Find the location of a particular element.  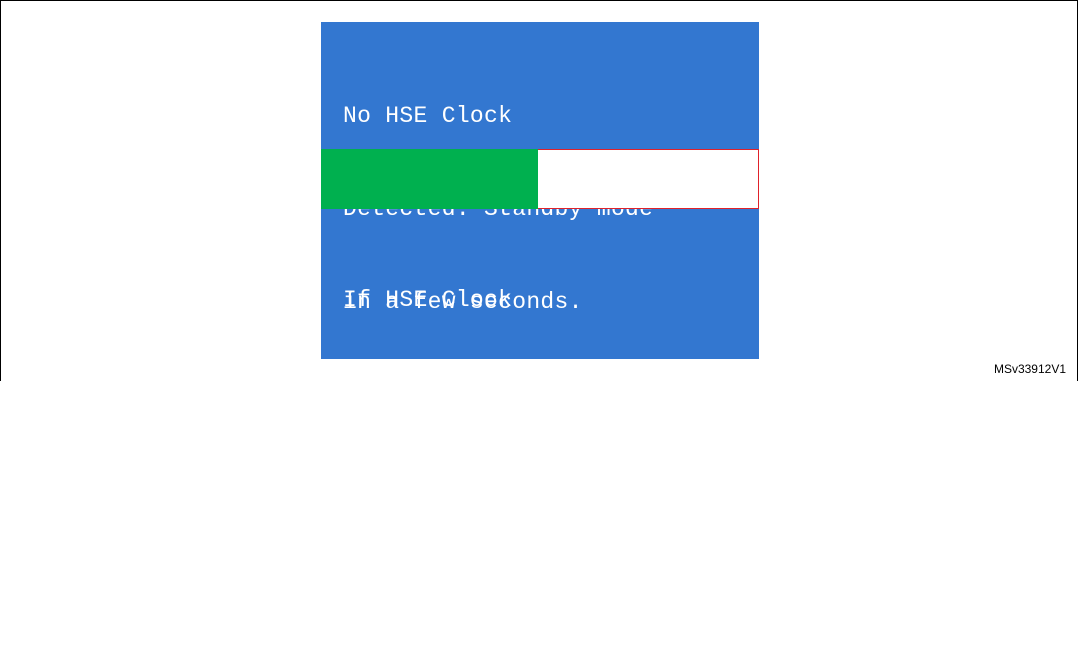

warning-line: No HSE Clock is located at coordinates (428, 116).